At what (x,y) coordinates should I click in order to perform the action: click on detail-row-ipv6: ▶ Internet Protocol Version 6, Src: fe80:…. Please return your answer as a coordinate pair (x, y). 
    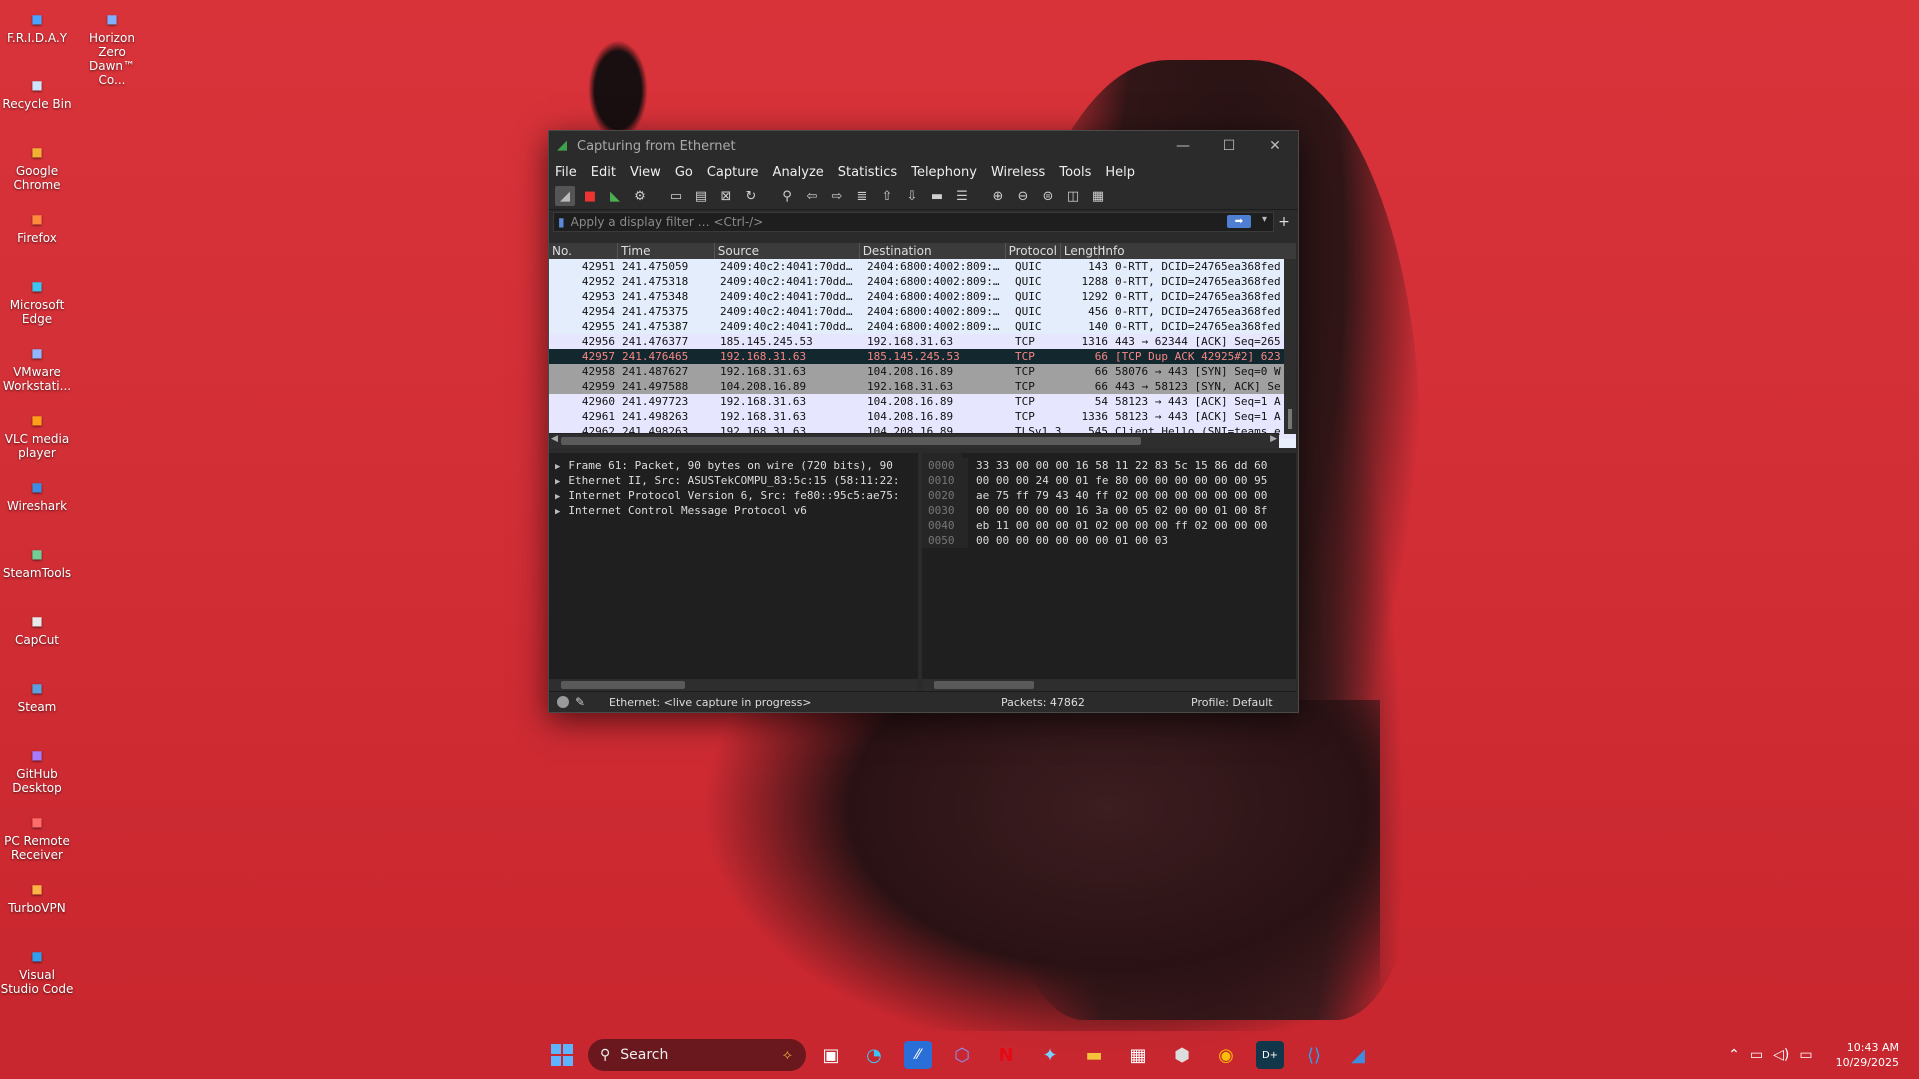
    Looking at the image, I should click on (733, 495).